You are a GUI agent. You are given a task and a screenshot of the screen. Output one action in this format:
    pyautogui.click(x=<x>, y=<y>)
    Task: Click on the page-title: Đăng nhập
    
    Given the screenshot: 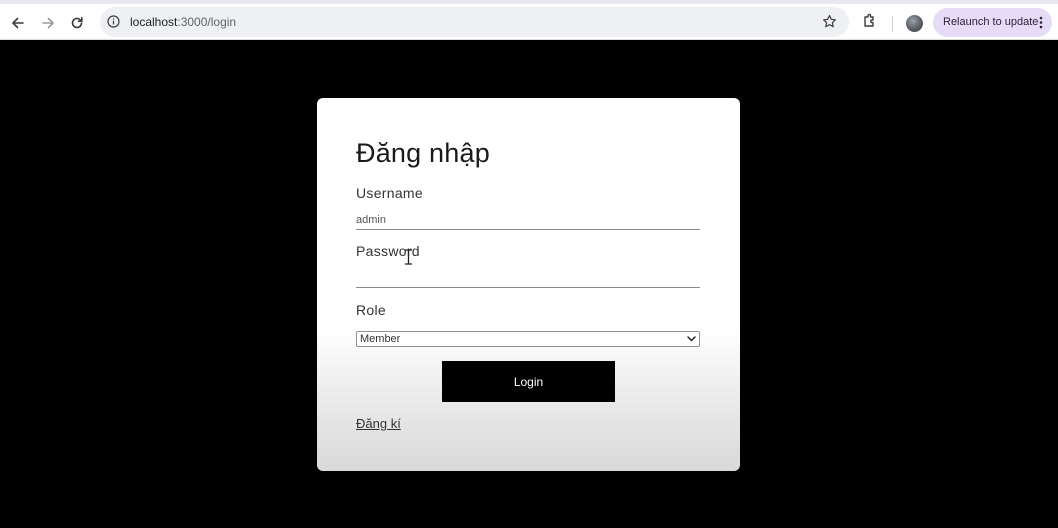 What is the action you would take?
    pyautogui.click(x=423, y=153)
    